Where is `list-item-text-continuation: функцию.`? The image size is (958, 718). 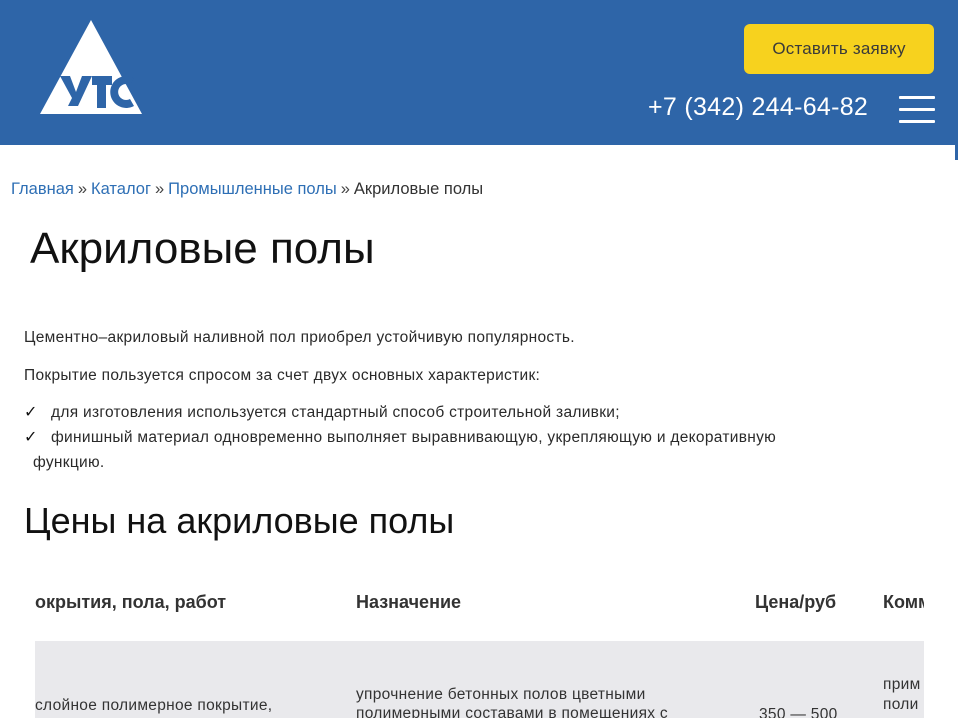
list-item-text-continuation: функцию. is located at coordinates (69, 462).